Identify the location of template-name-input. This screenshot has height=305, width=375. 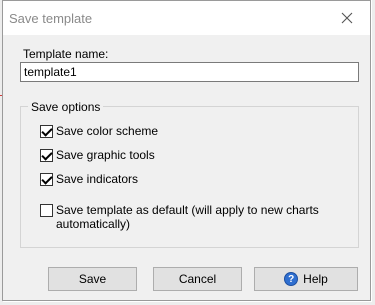
(189, 72).